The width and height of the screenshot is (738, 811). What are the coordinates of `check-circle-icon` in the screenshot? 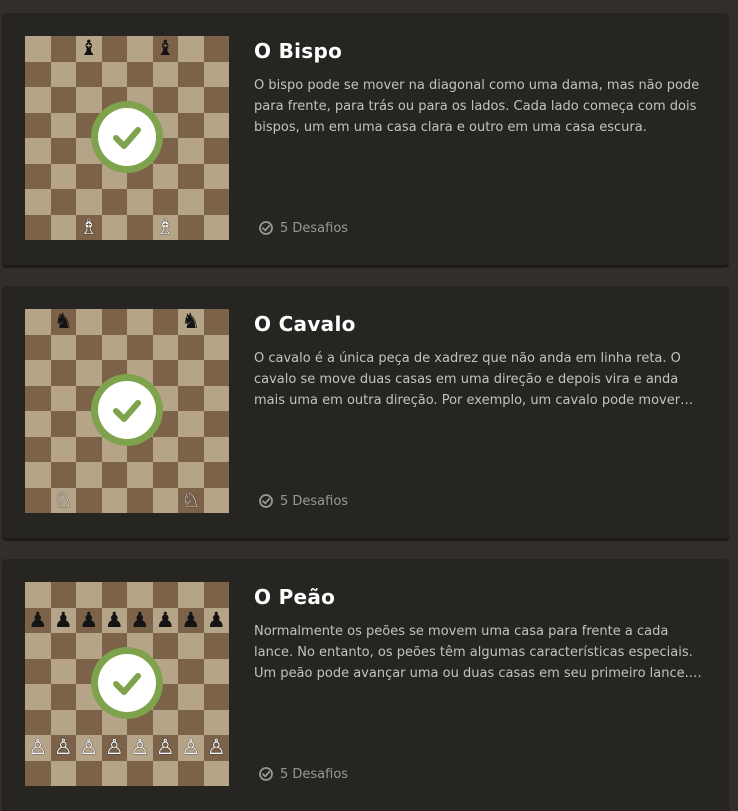 It's located at (266, 501).